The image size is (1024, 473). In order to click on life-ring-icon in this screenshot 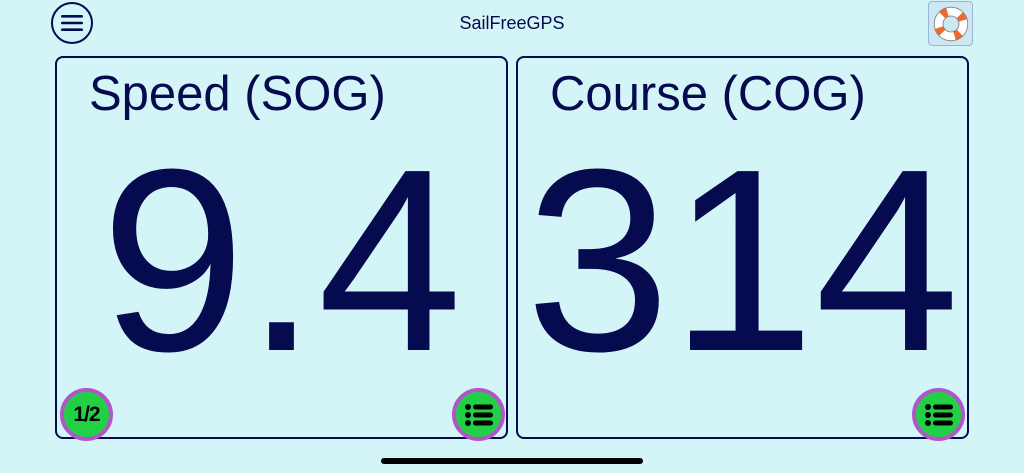, I will do `click(950, 23)`.